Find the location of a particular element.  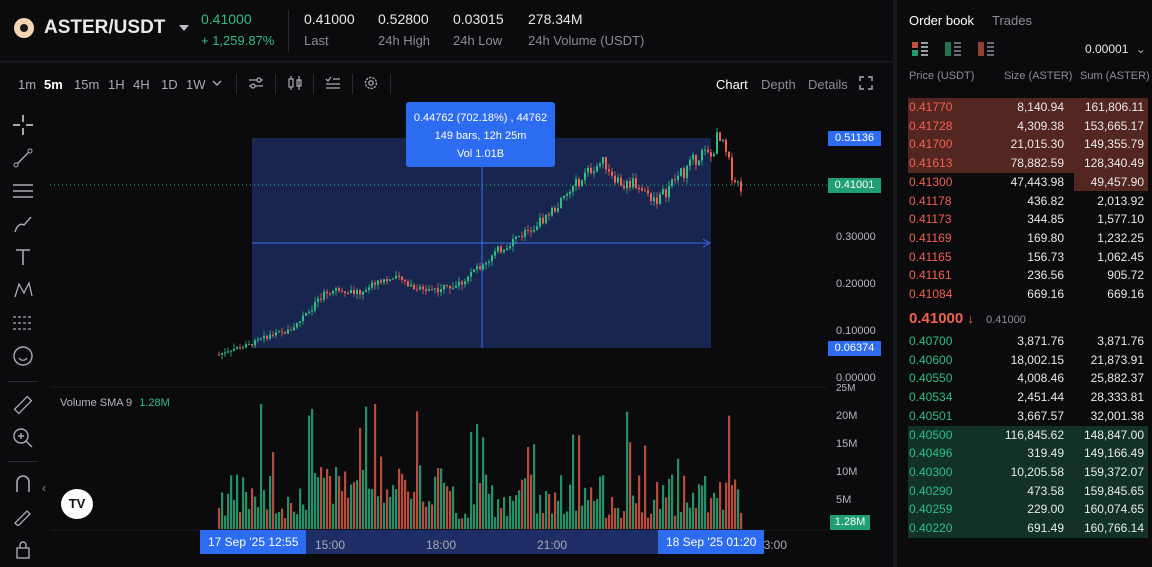

ask-size: 669.16 is located at coordinates (1045, 294).